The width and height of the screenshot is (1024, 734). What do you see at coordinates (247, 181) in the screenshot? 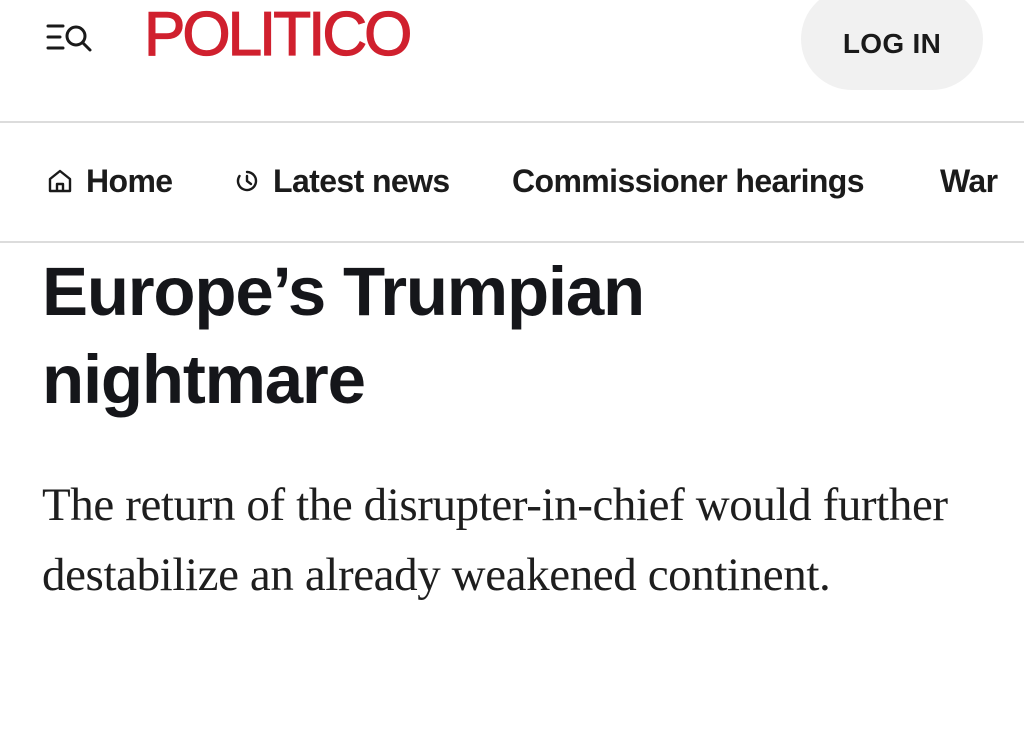
I see `clock-icon` at bounding box center [247, 181].